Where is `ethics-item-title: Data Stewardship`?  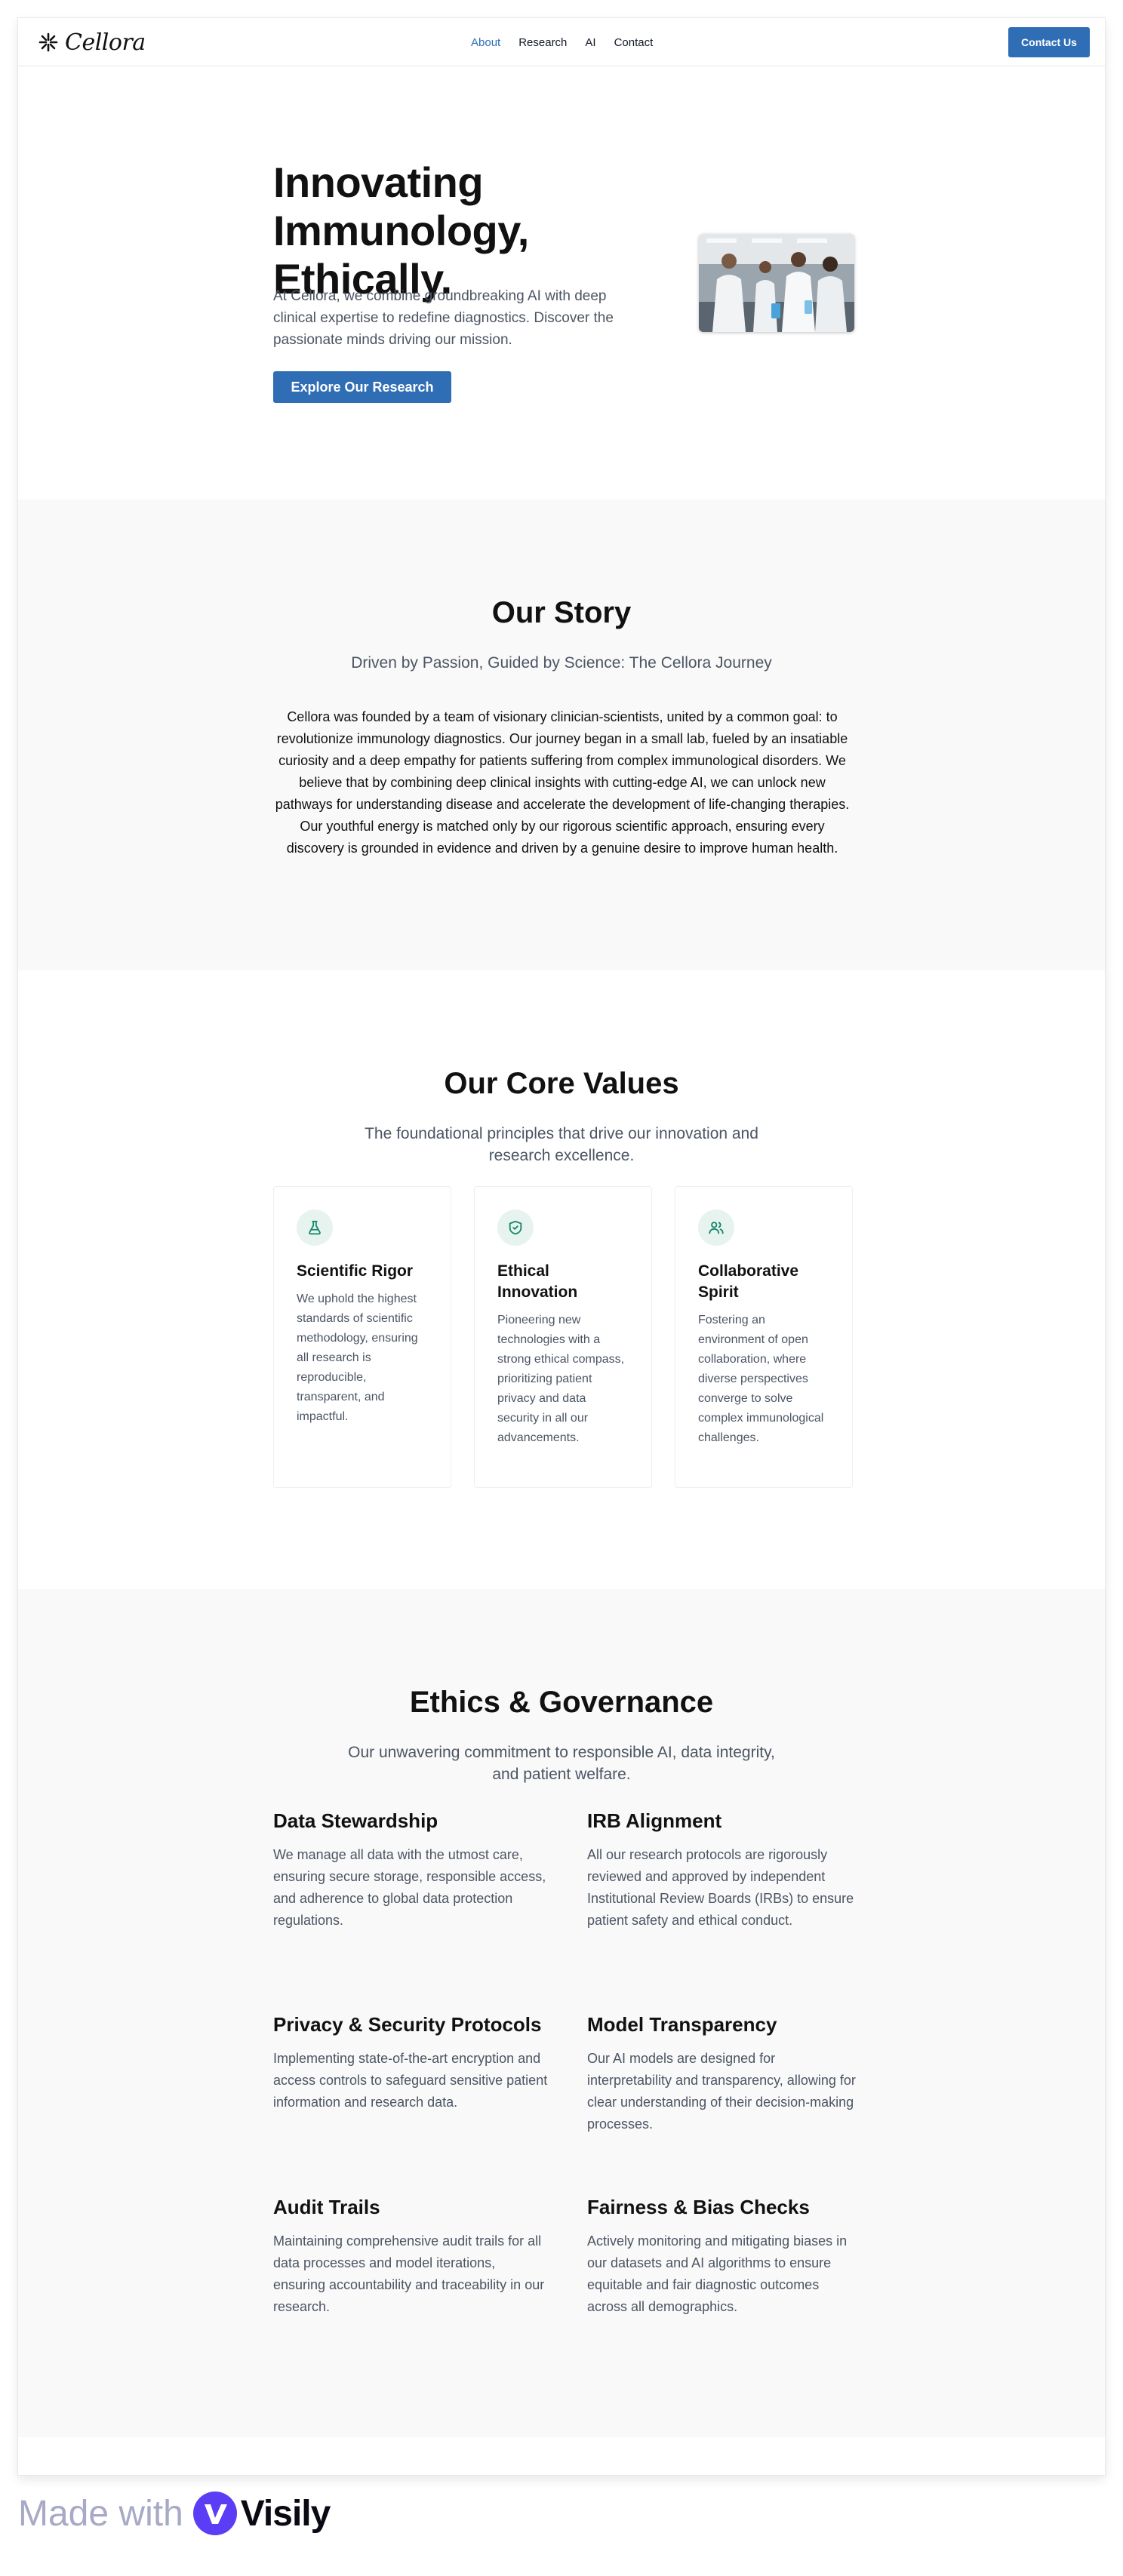 ethics-item-title: Data Stewardship is located at coordinates (355, 1820).